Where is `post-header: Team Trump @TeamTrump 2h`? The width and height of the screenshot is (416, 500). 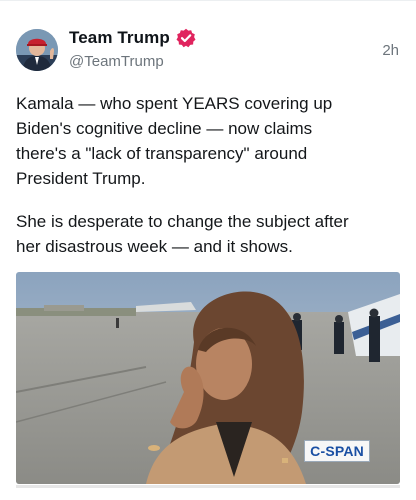 post-header: Team Trump @TeamTrump 2h is located at coordinates (208, 51).